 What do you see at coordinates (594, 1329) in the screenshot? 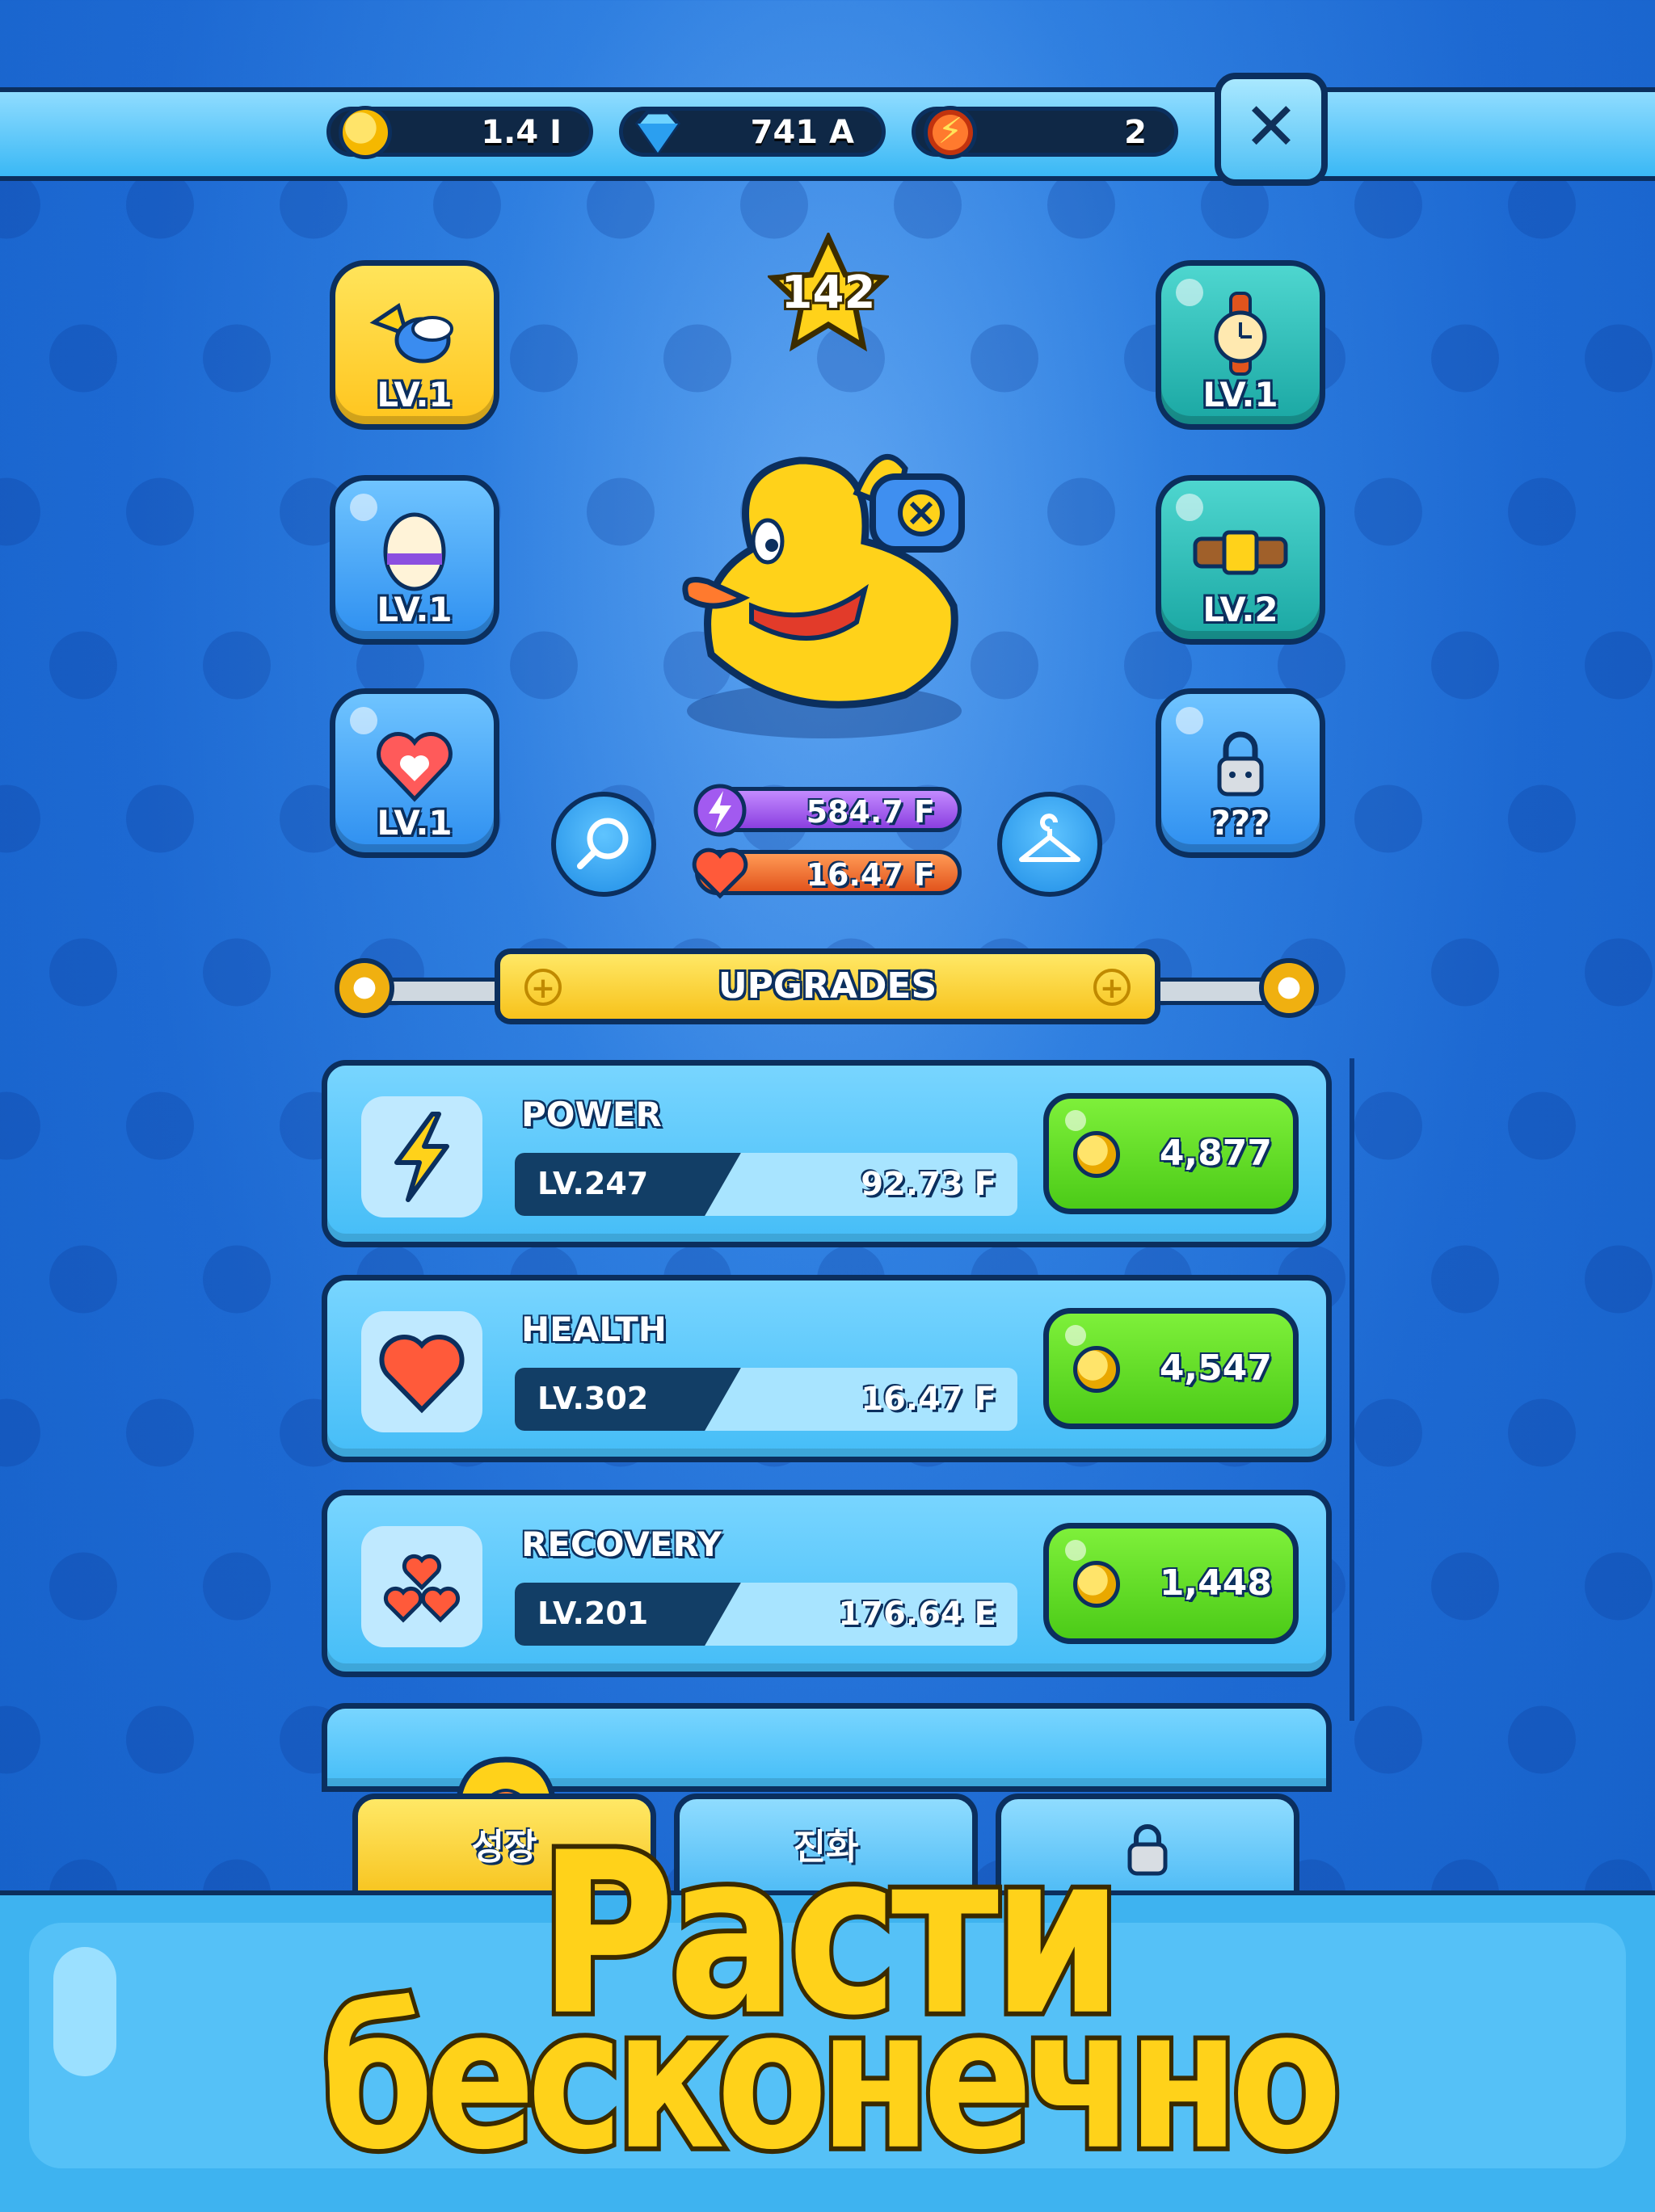
I see `upgrade-name: HEALTH` at bounding box center [594, 1329].